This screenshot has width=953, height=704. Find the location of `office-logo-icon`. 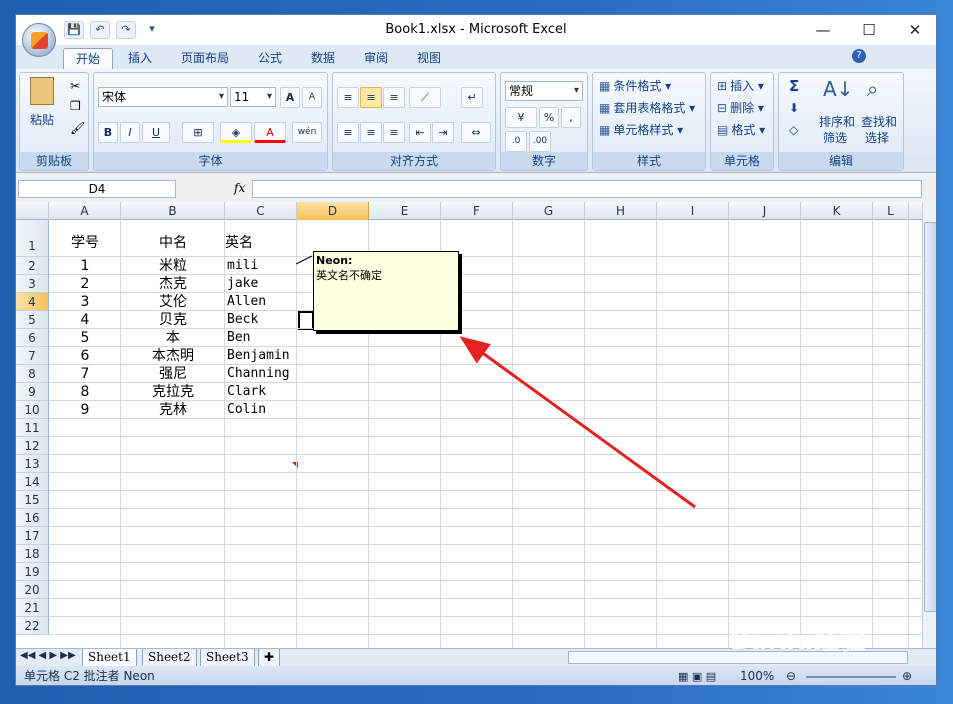

office-logo-icon is located at coordinates (39, 40).